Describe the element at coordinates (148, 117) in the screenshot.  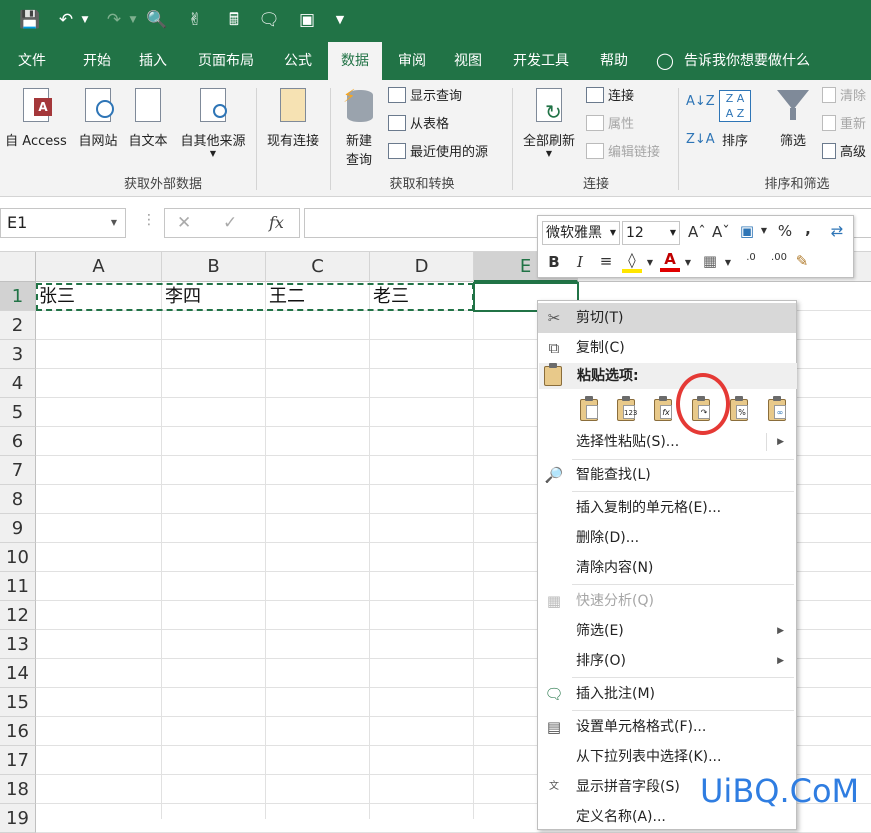
I see `from-text-button: 自文本` at that location.